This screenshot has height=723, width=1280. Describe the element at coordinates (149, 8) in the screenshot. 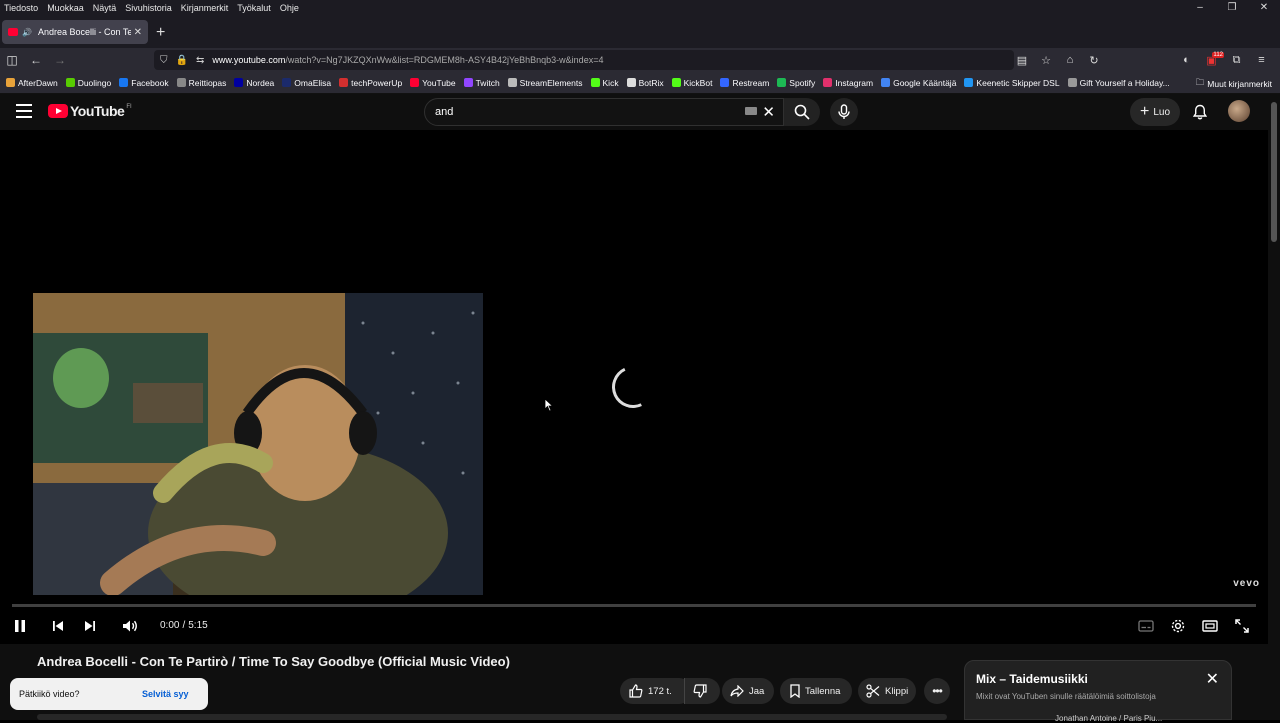

I see `menu-history: Sivuhistoria` at that location.